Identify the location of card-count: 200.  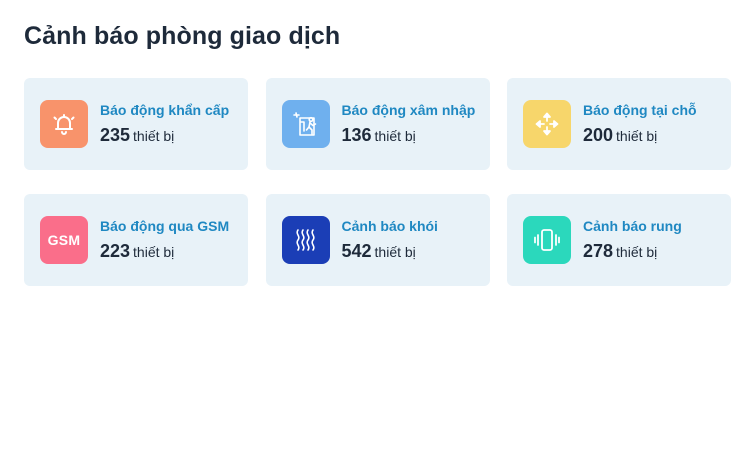
(598, 135).